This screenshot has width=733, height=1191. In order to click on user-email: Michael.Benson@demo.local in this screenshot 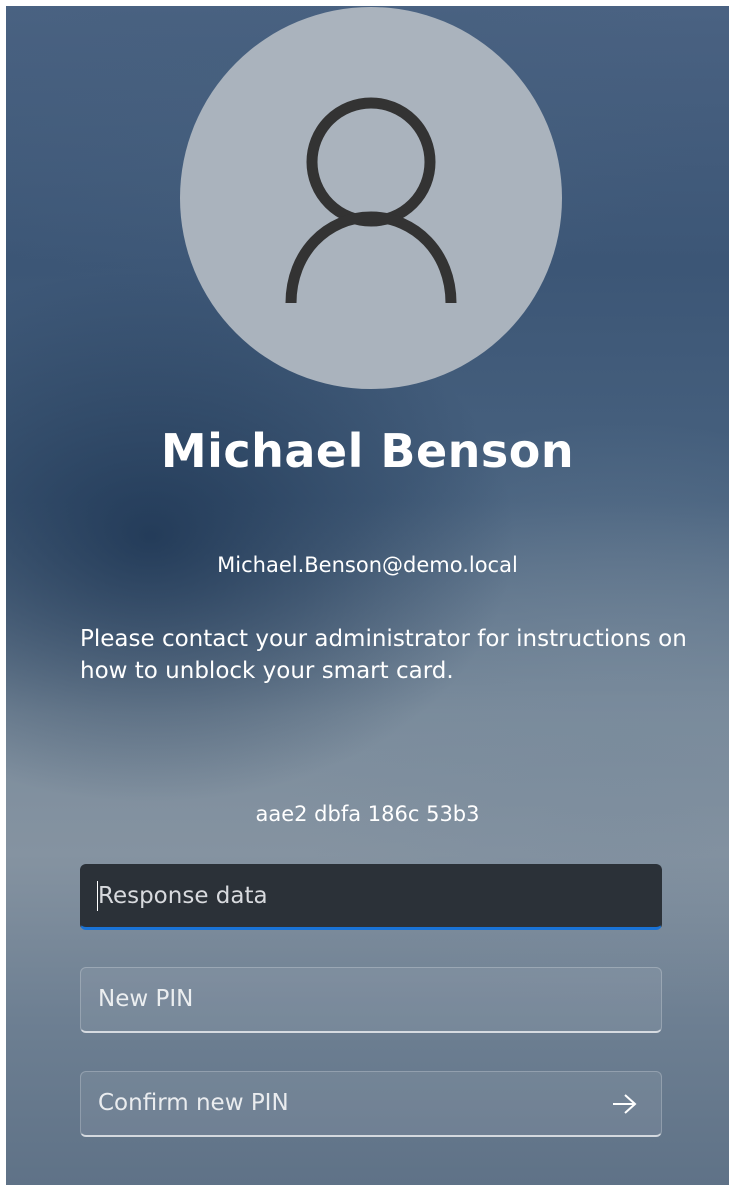, I will do `click(367, 565)`.